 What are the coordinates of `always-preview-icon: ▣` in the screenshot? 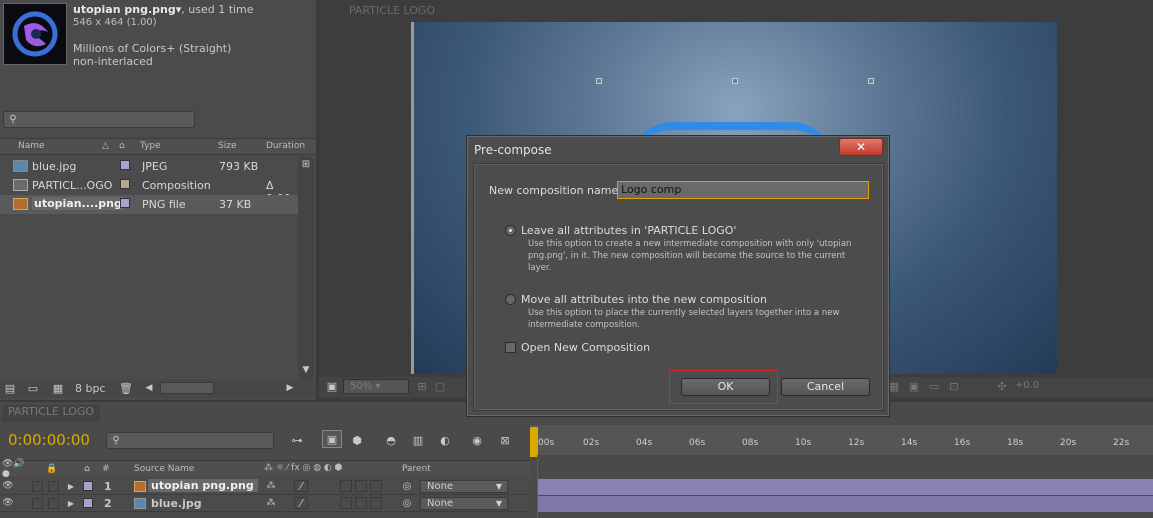 It's located at (332, 386).